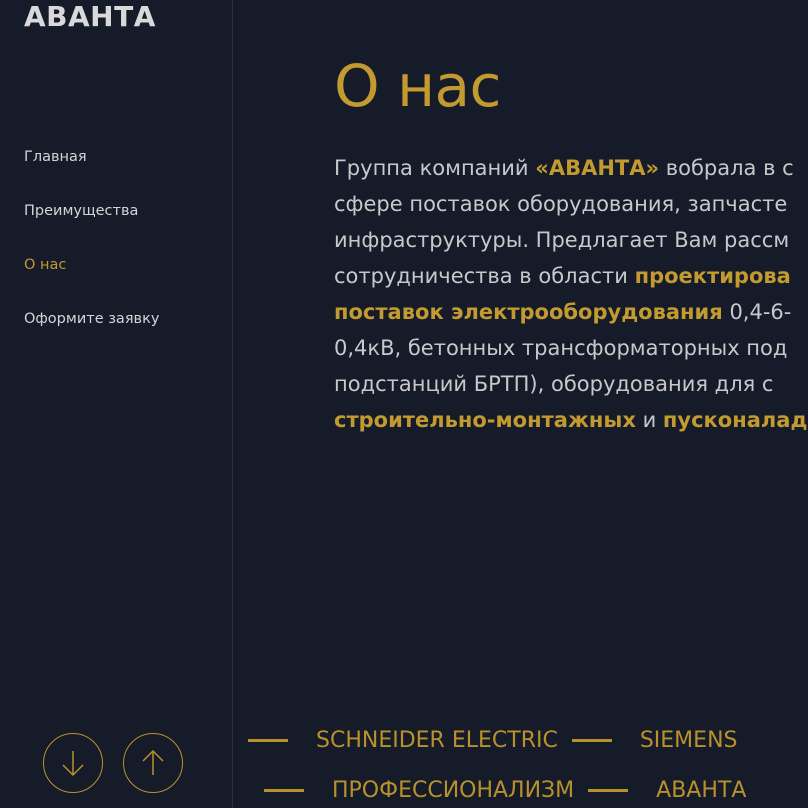 Image resolution: width=808 pixels, height=808 pixels. I want to click on paragraph-line: поставок электрооборудования 0,4-6-, so click(571, 312).